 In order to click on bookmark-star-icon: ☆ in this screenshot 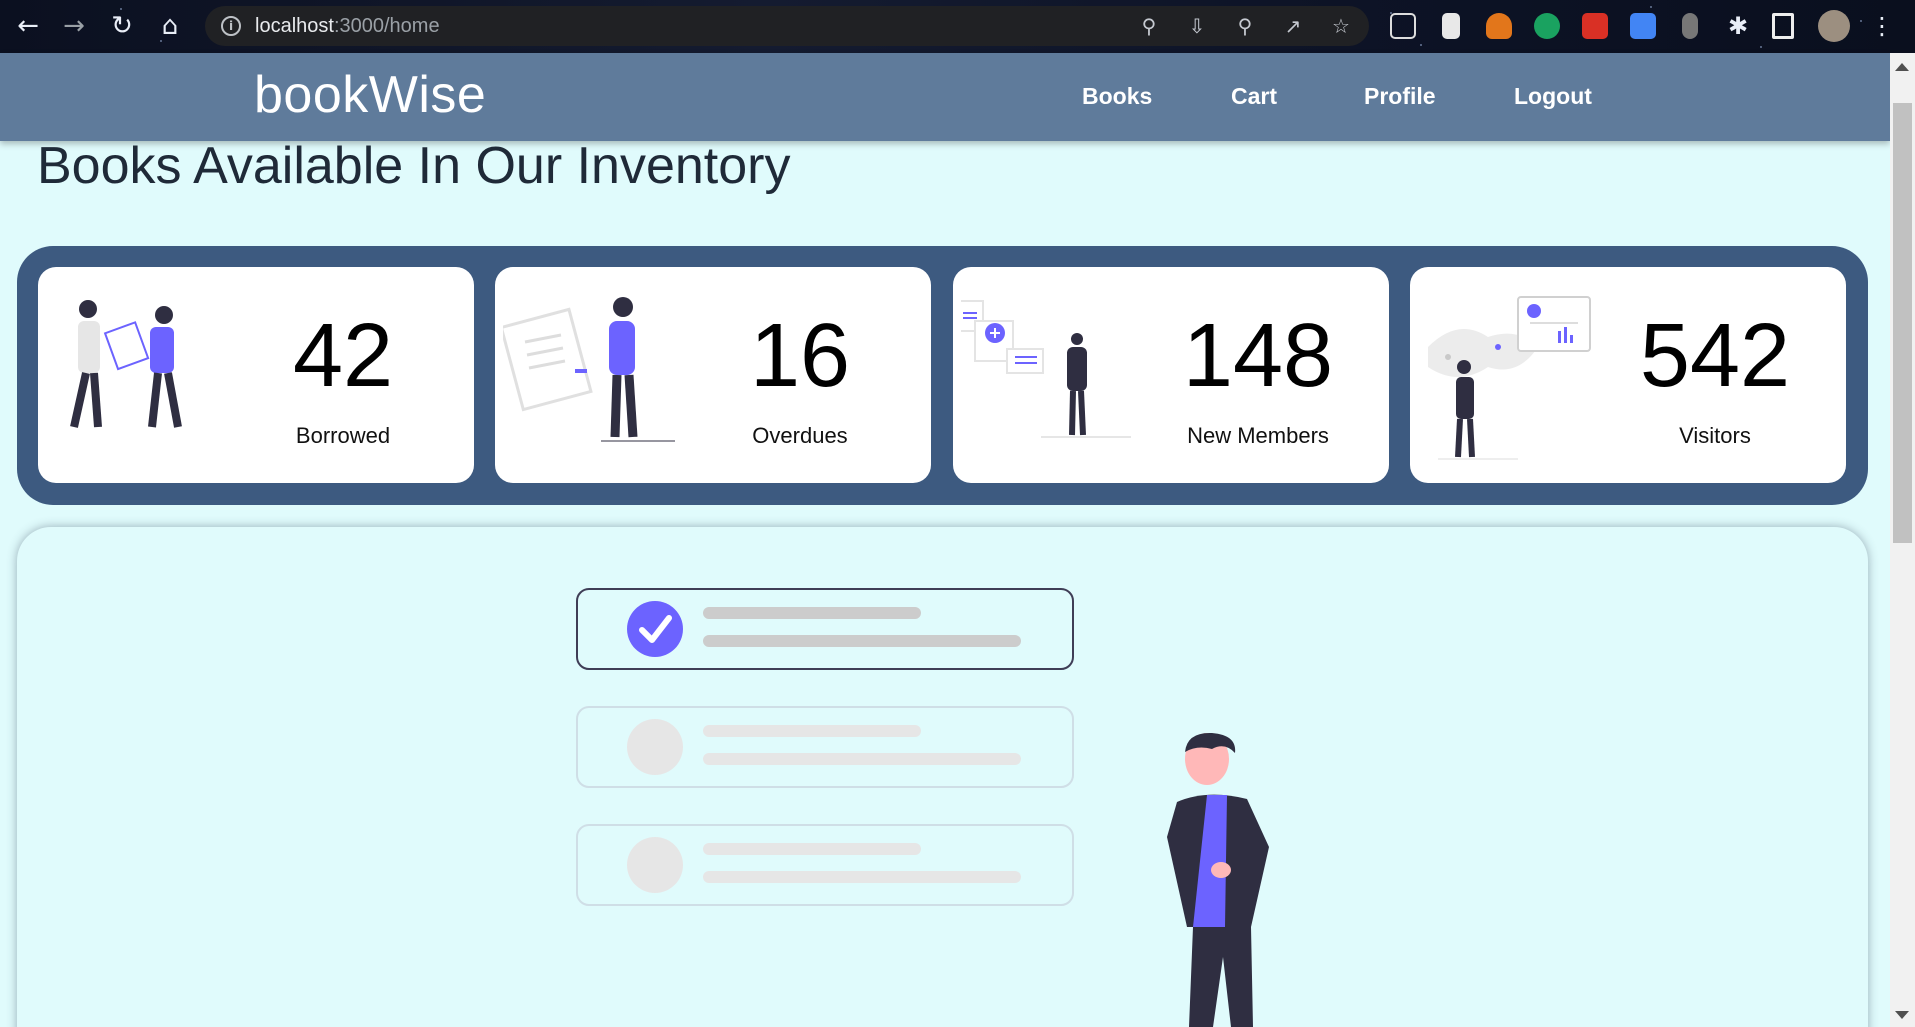, I will do `click(1341, 26)`.